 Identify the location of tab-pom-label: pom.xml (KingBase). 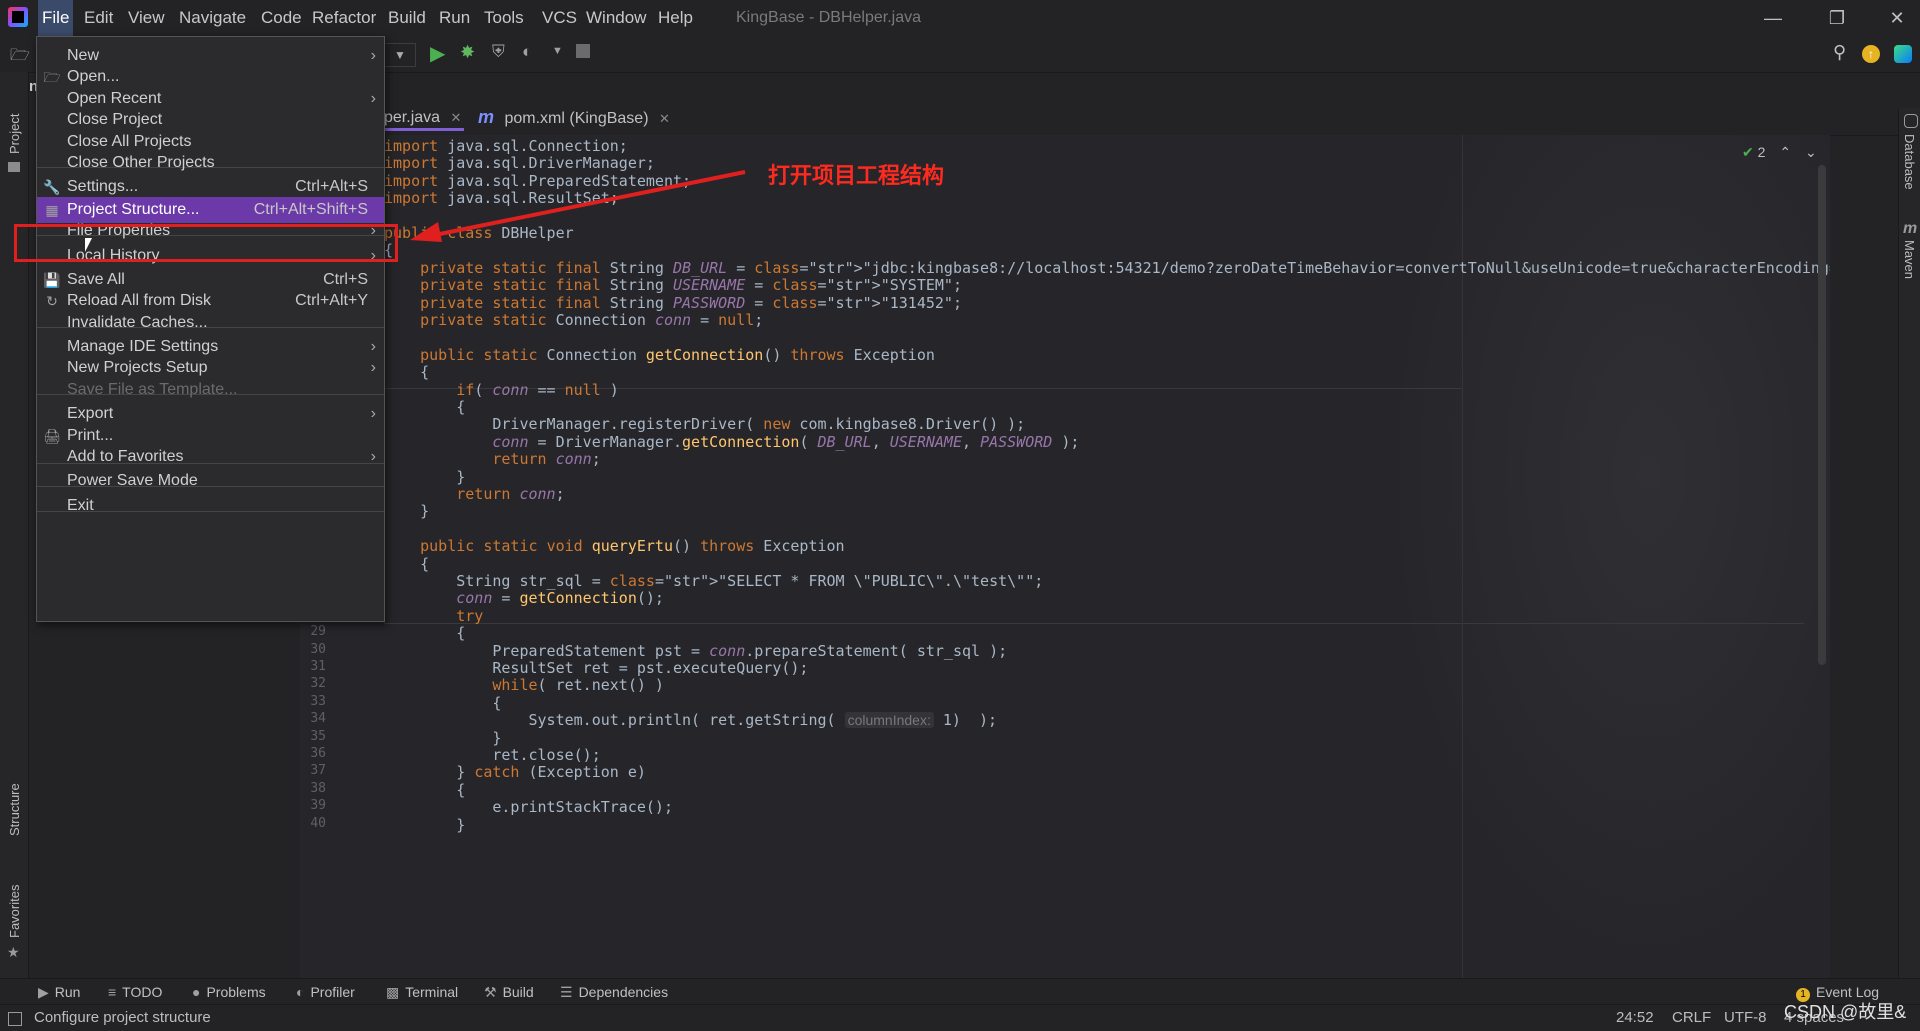
(576, 118).